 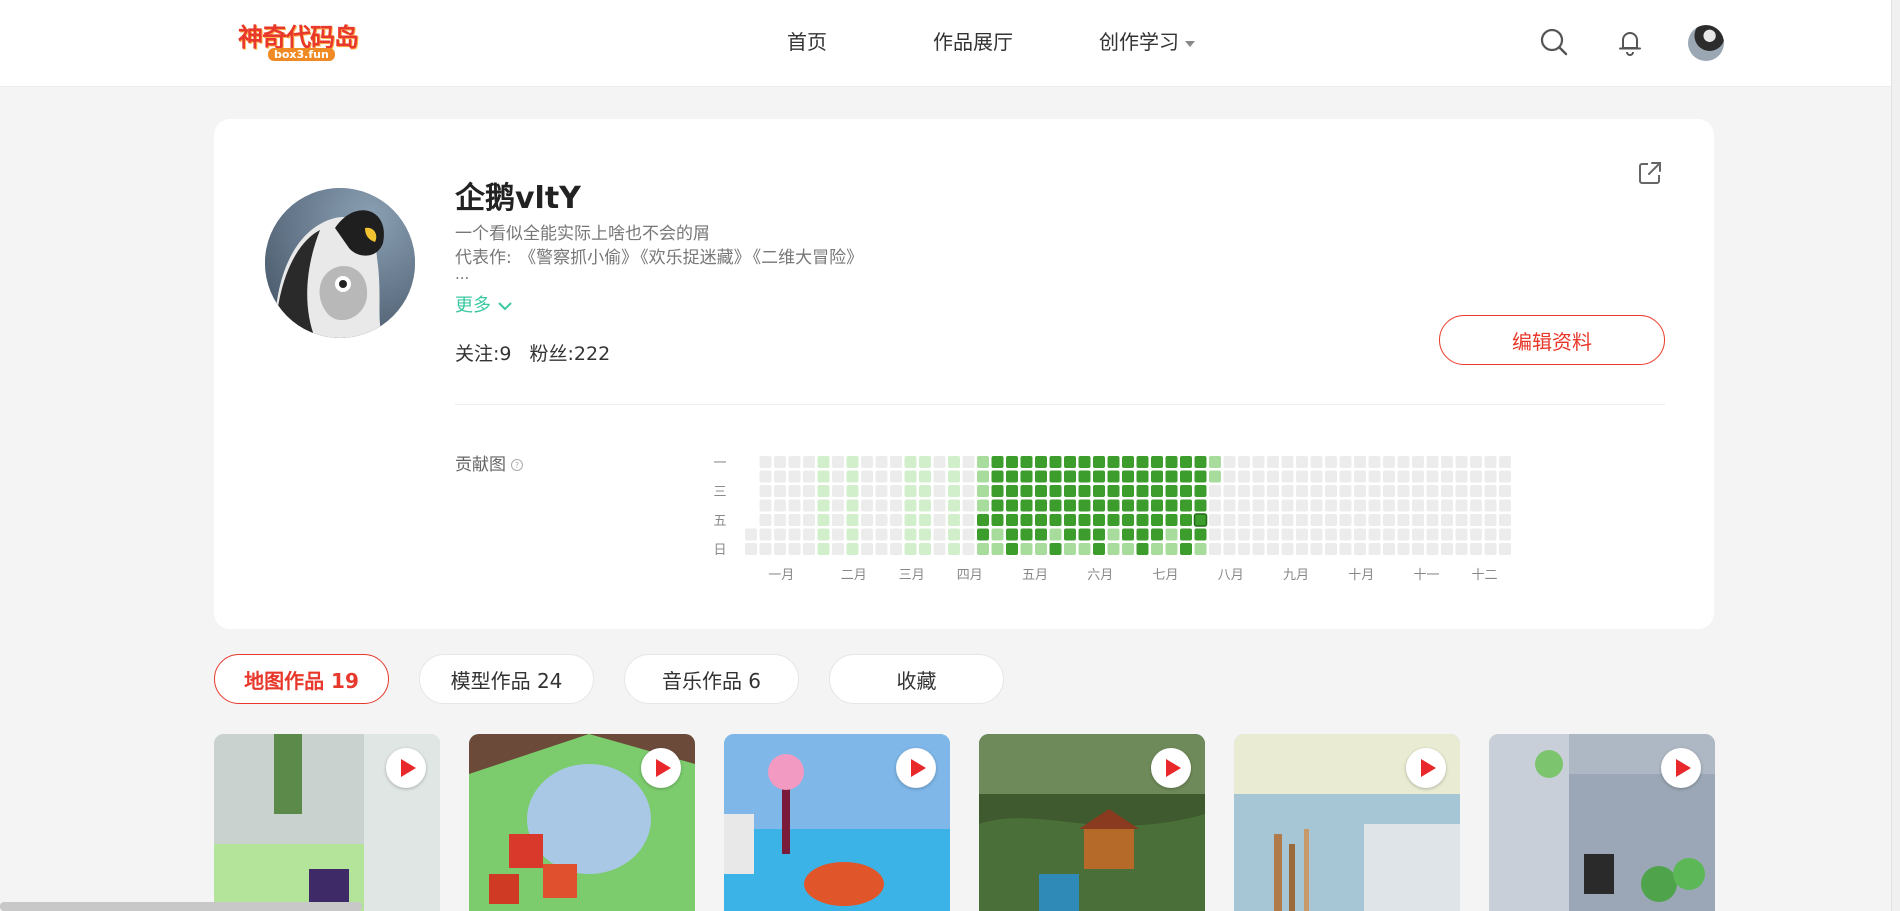 I want to click on tab-music-works: 音乐作品 6, so click(x=711, y=679).